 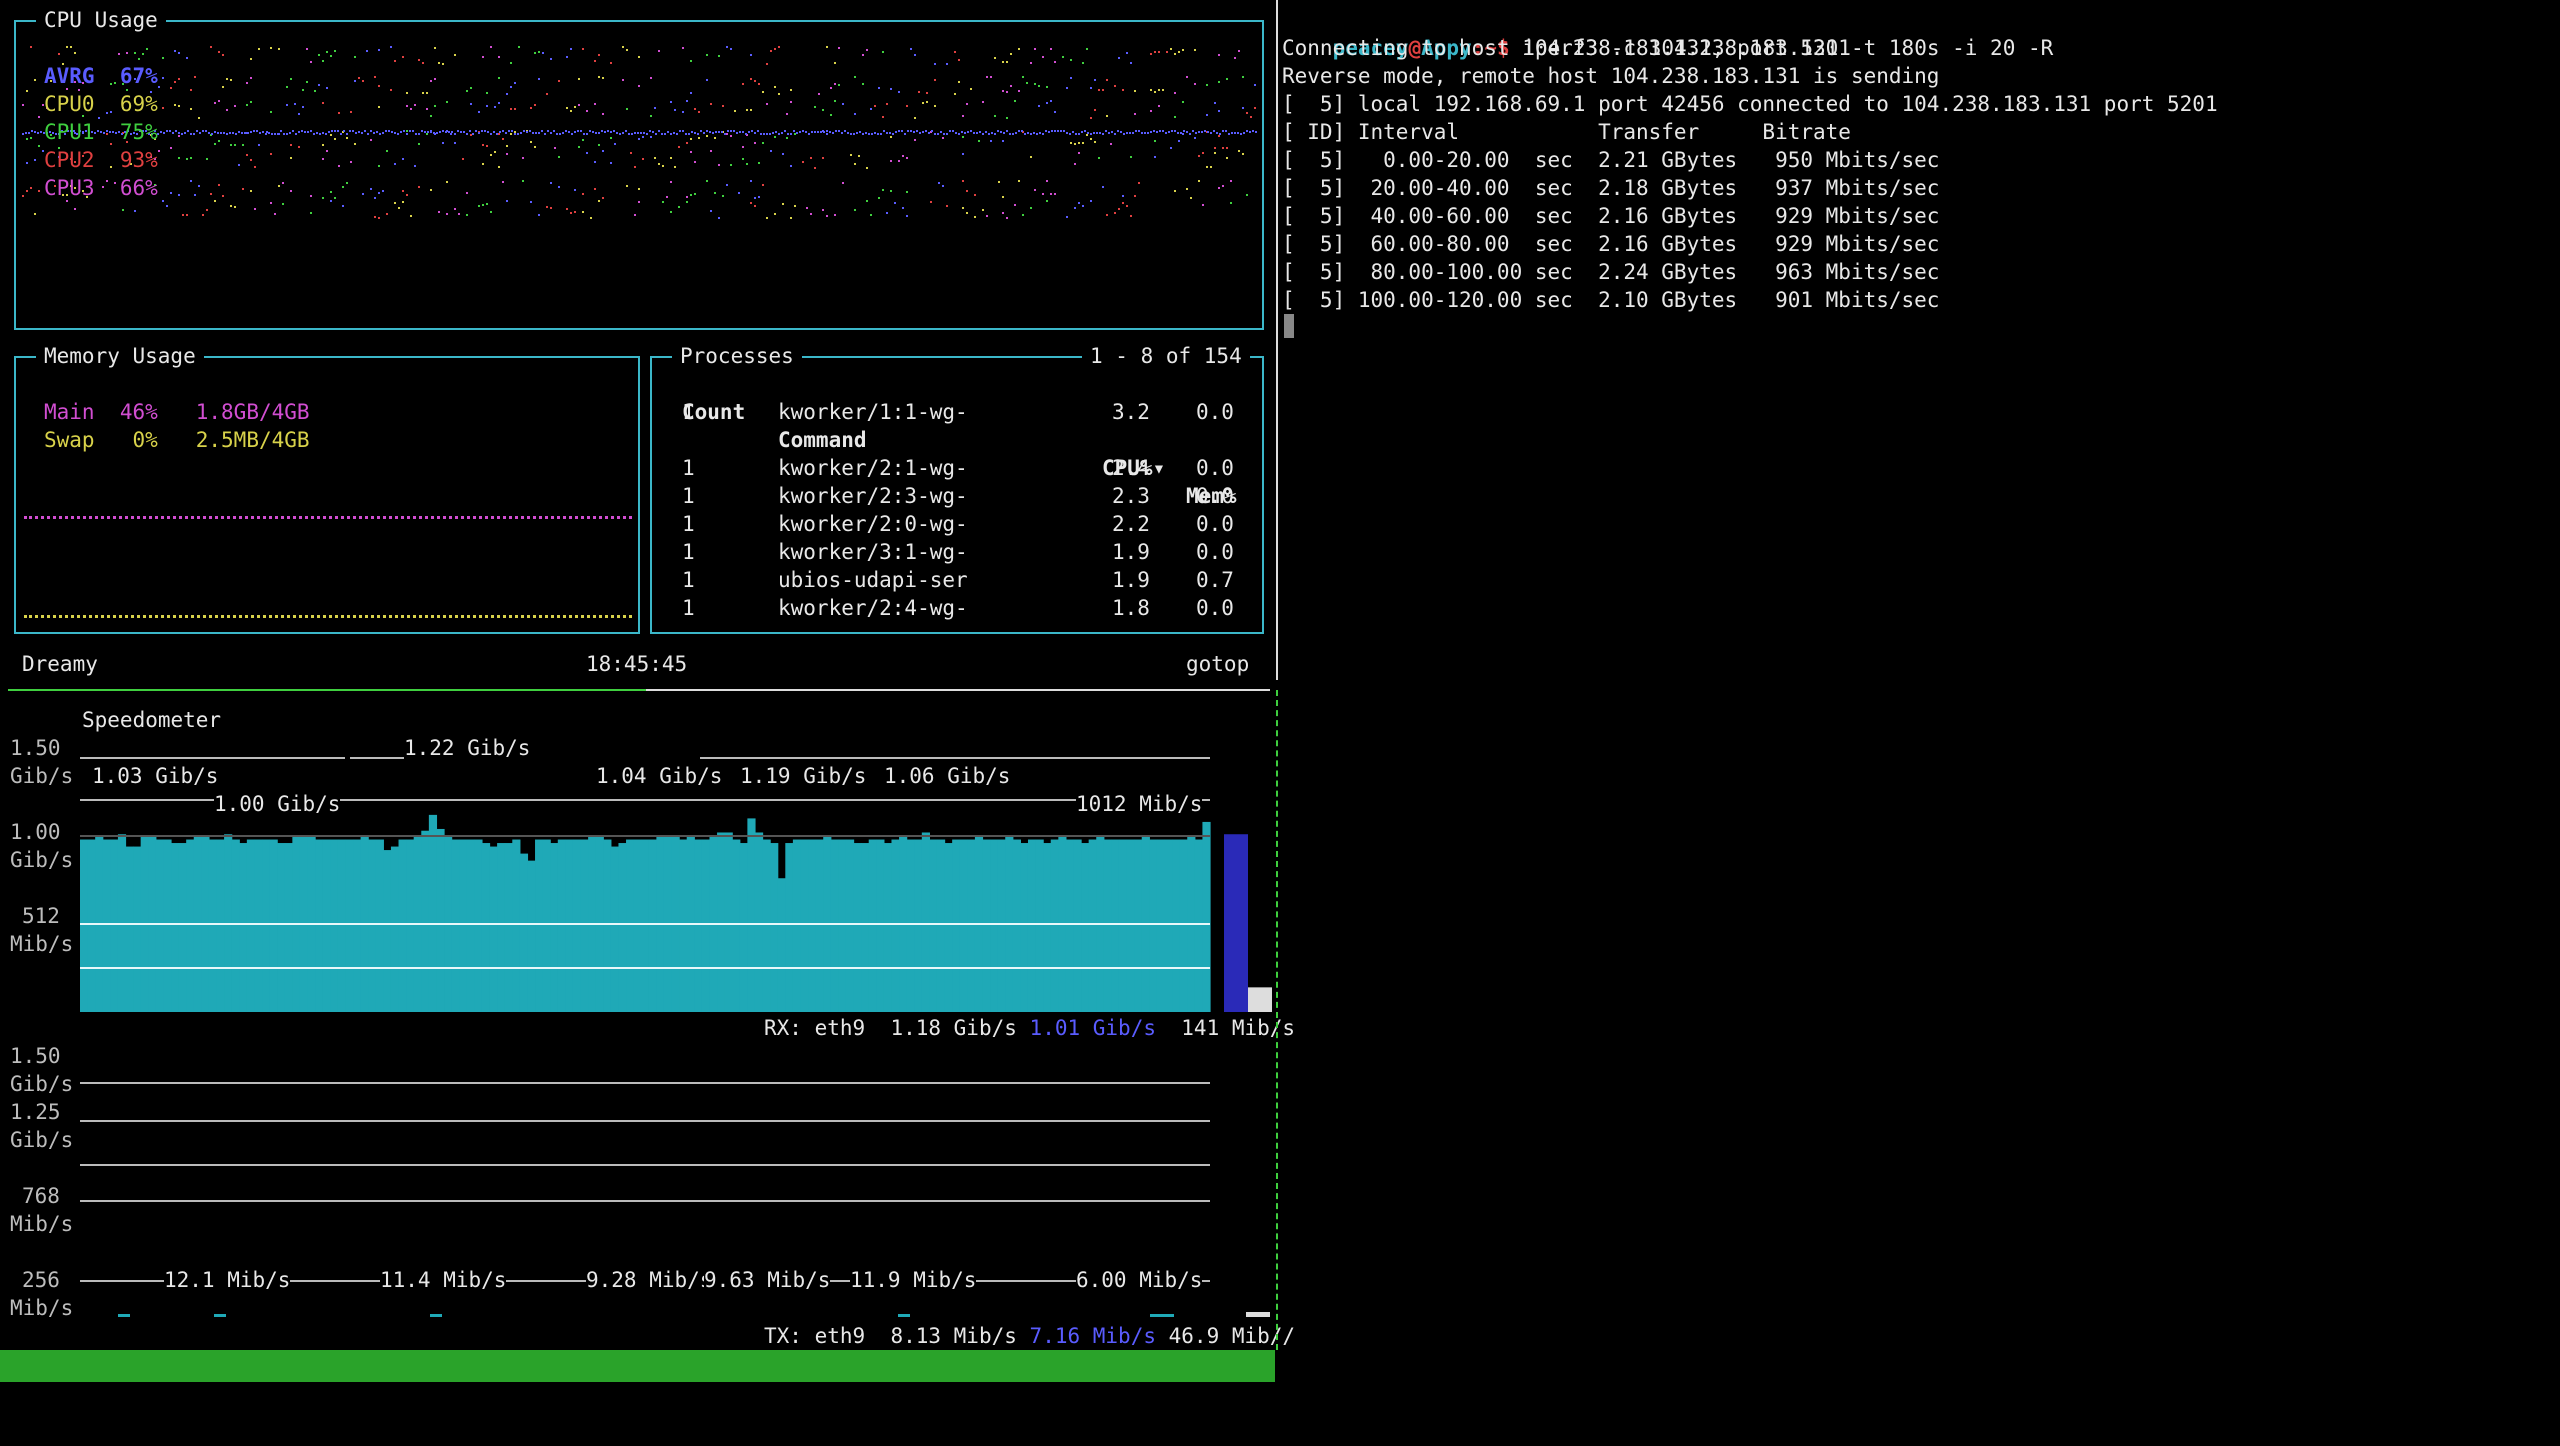 What do you see at coordinates (1215, 552) in the screenshot?
I see `process-mem: 0.0` at bounding box center [1215, 552].